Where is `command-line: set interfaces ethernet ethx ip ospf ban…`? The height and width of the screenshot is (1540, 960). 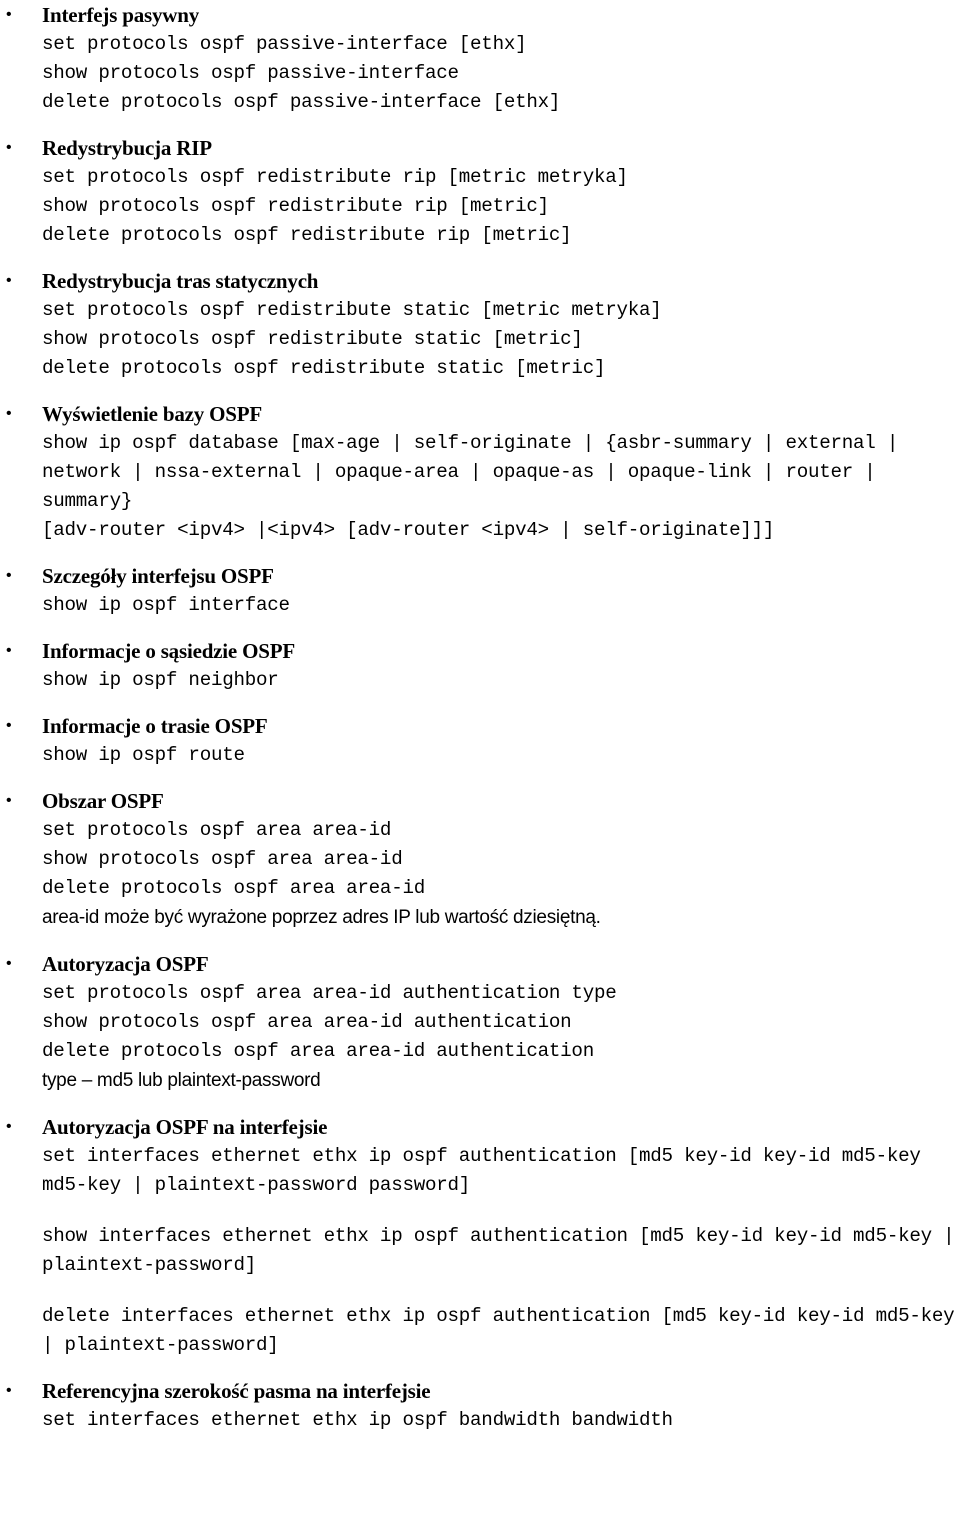 command-line: set interfaces ethernet ethx ip ospf ban… is located at coordinates (357, 1420).